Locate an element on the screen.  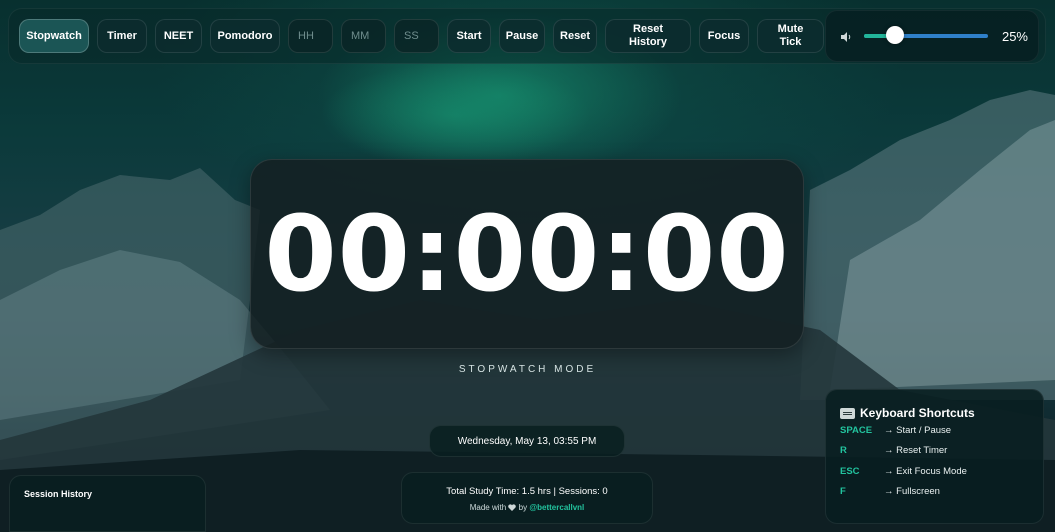
reset-history-button: Reset History is located at coordinates (648, 36).